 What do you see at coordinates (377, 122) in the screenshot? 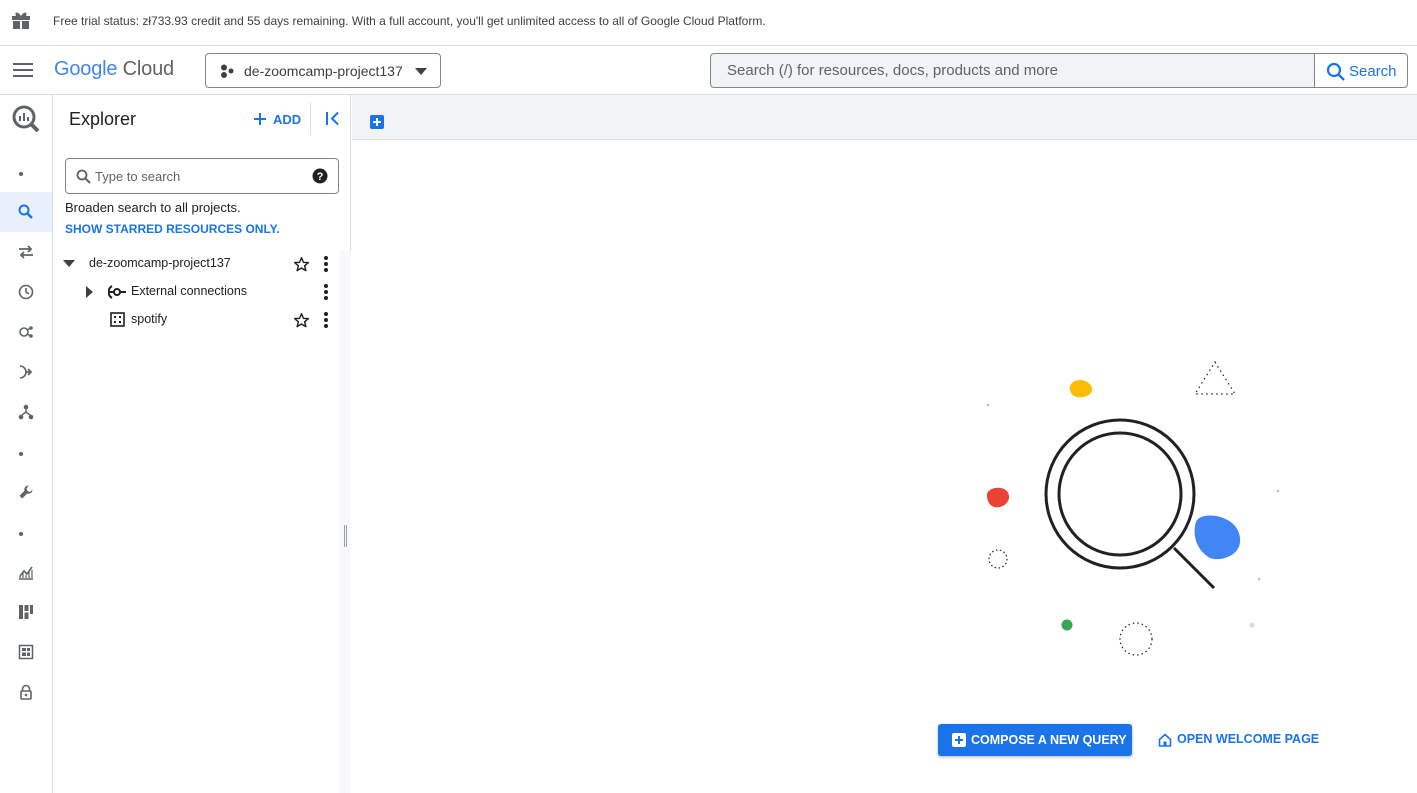
I see `new-tab-icon` at bounding box center [377, 122].